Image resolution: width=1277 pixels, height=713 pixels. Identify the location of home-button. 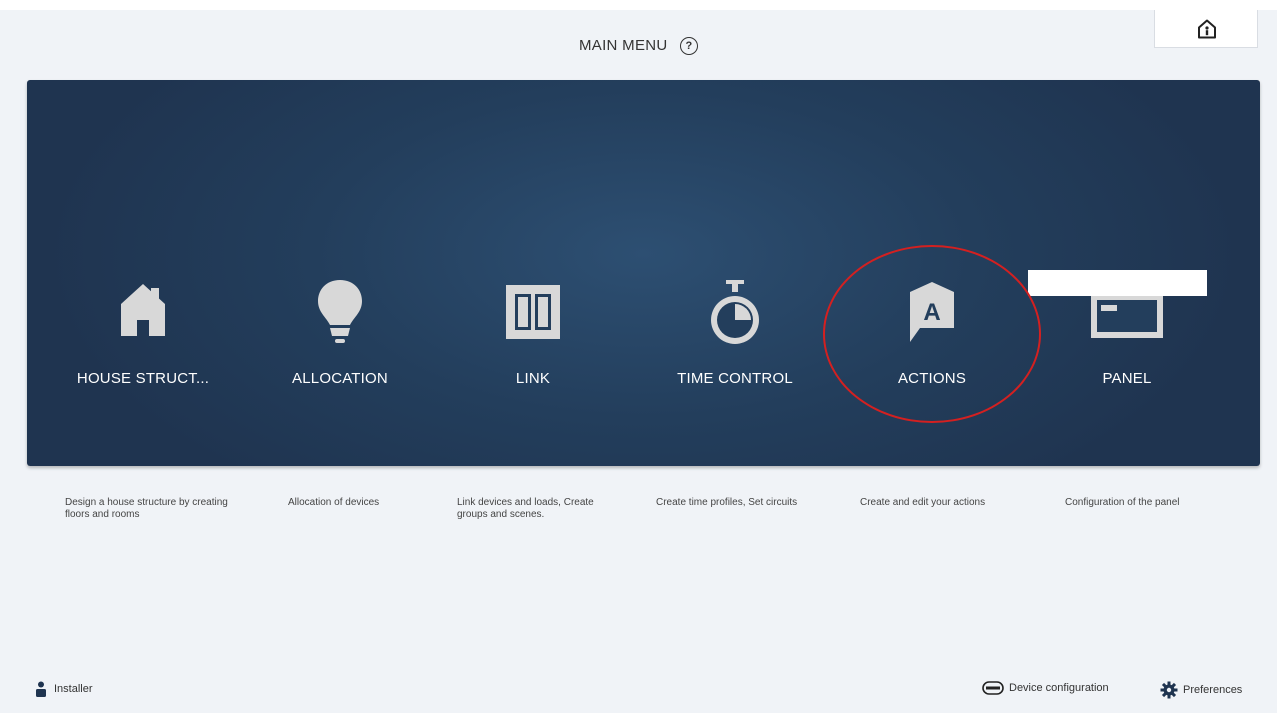
(1206, 29).